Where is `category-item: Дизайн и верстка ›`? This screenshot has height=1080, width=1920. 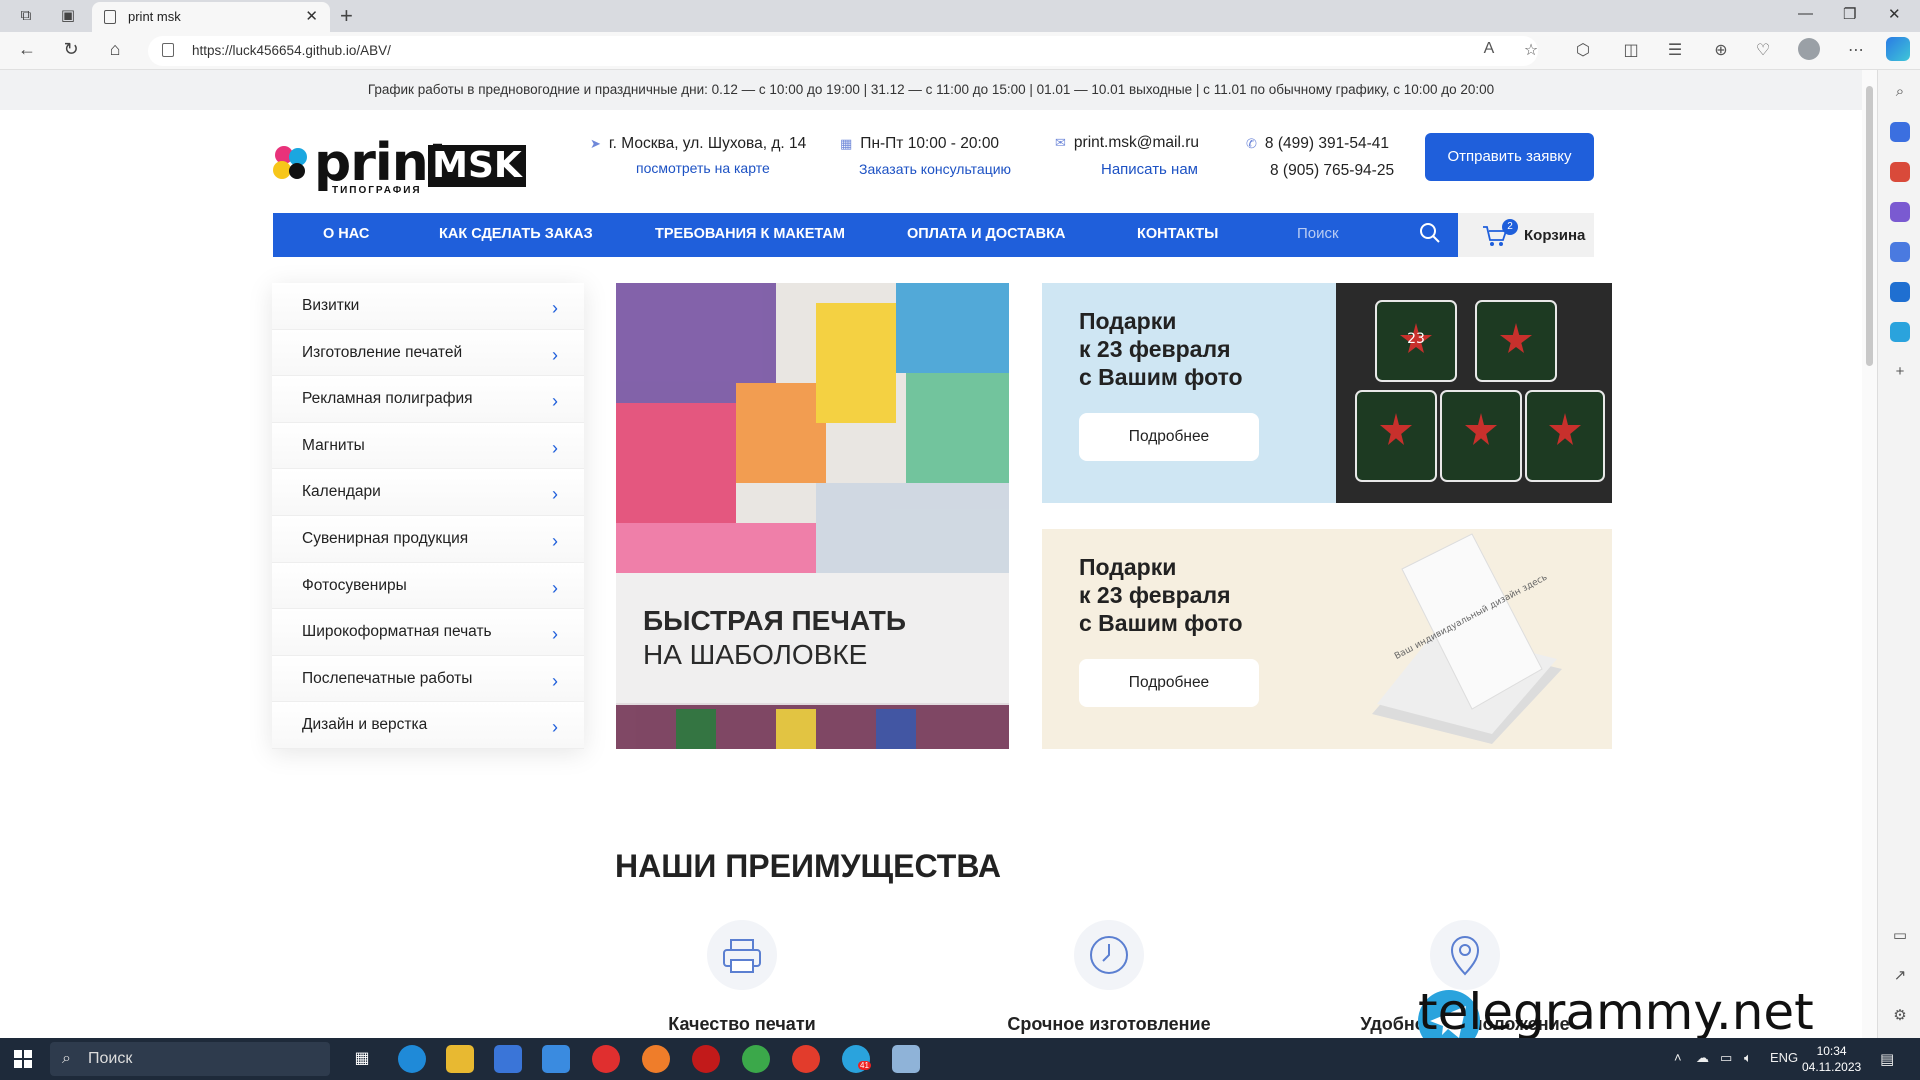 category-item: Дизайн и верстка › is located at coordinates (428, 725).